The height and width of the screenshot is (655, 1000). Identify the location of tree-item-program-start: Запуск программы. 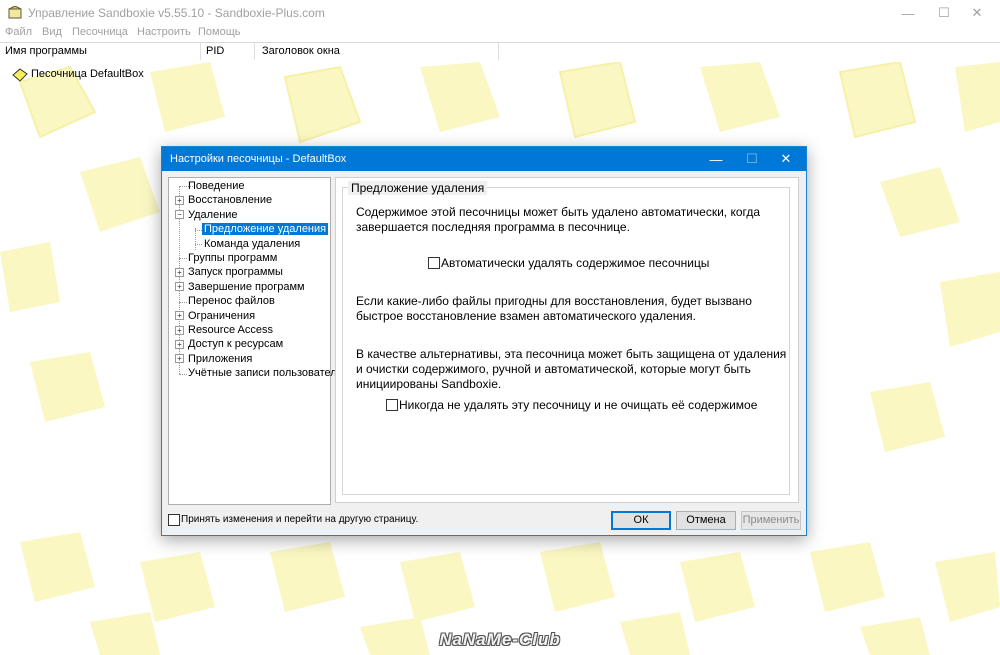
(235, 272).